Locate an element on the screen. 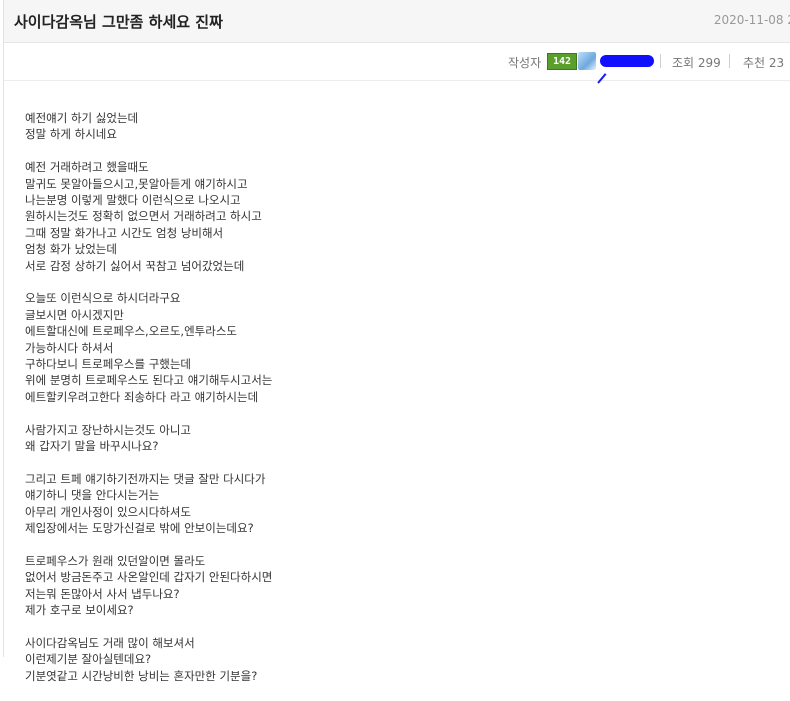  level-badge: 142 is located at coordinates (562, 61).